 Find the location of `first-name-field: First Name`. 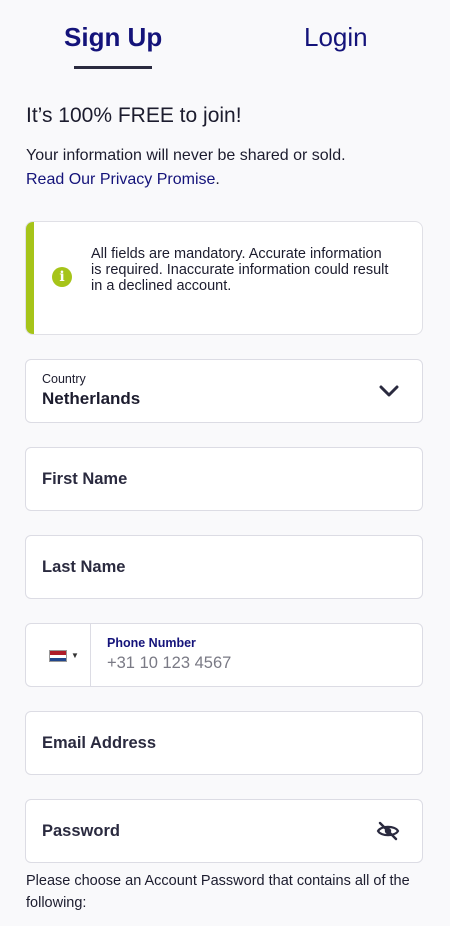

first-name-field: First Name is located at coordinates (224, 479).